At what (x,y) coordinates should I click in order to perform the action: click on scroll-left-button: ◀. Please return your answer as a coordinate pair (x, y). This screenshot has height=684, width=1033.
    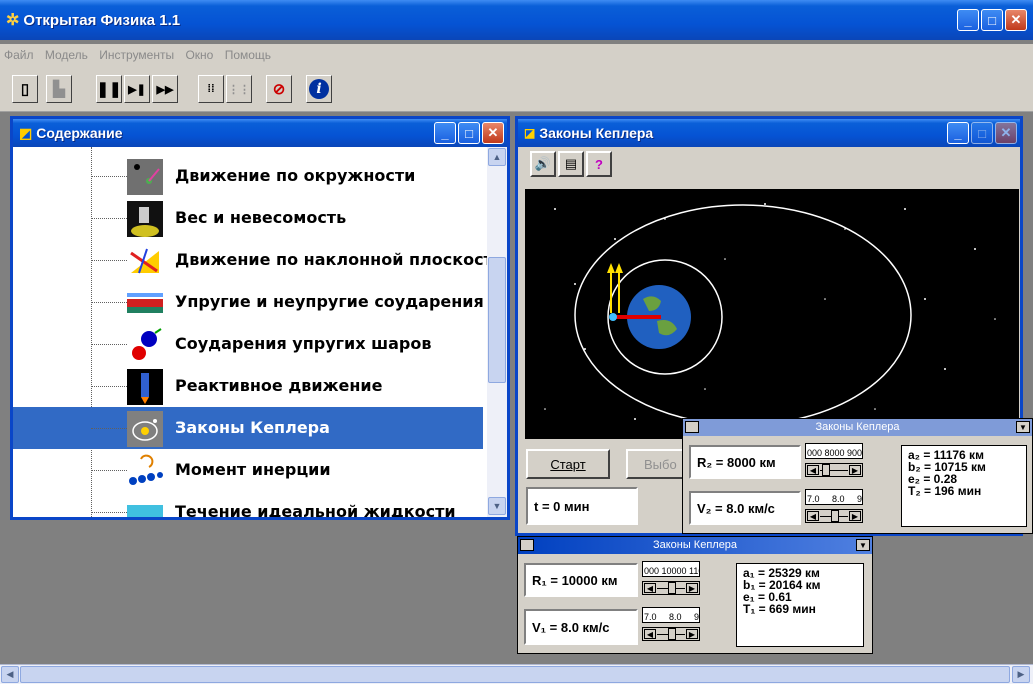
    Looking at the image, I should click on (10, 674).